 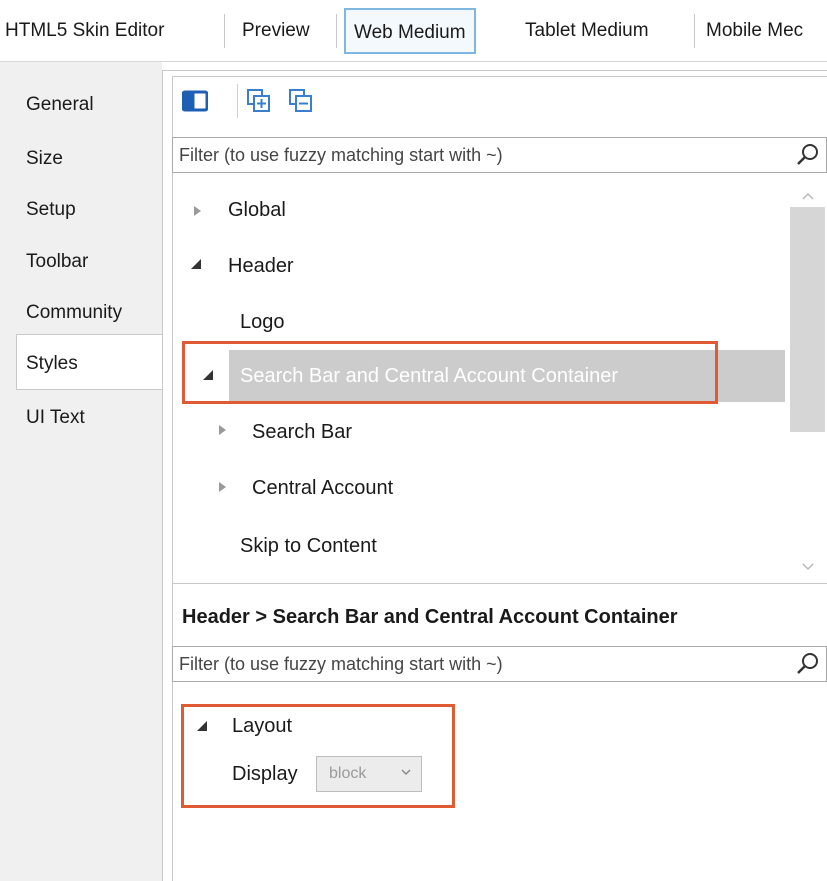 What do you see at coordinates (808, 567) in the screenshot?
I see `scroll-down-icon` at bounding box center [808, 567].